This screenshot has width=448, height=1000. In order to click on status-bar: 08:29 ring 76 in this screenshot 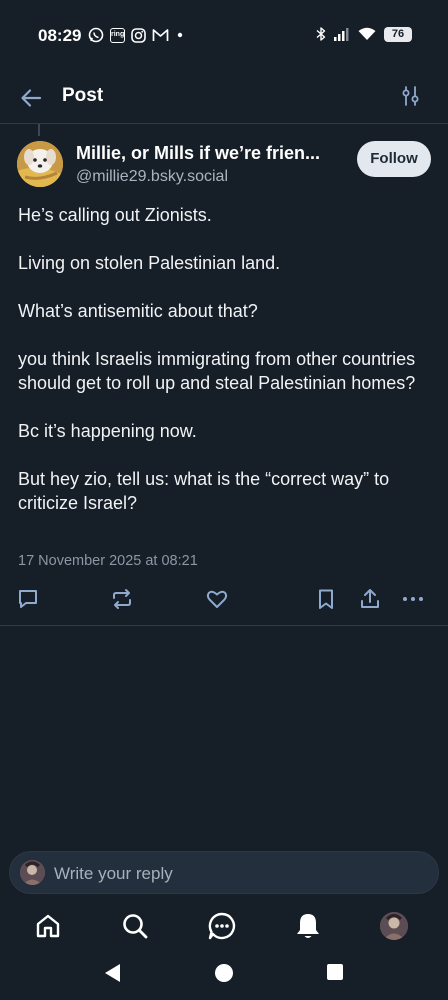, I will do `click(224, 36)`.